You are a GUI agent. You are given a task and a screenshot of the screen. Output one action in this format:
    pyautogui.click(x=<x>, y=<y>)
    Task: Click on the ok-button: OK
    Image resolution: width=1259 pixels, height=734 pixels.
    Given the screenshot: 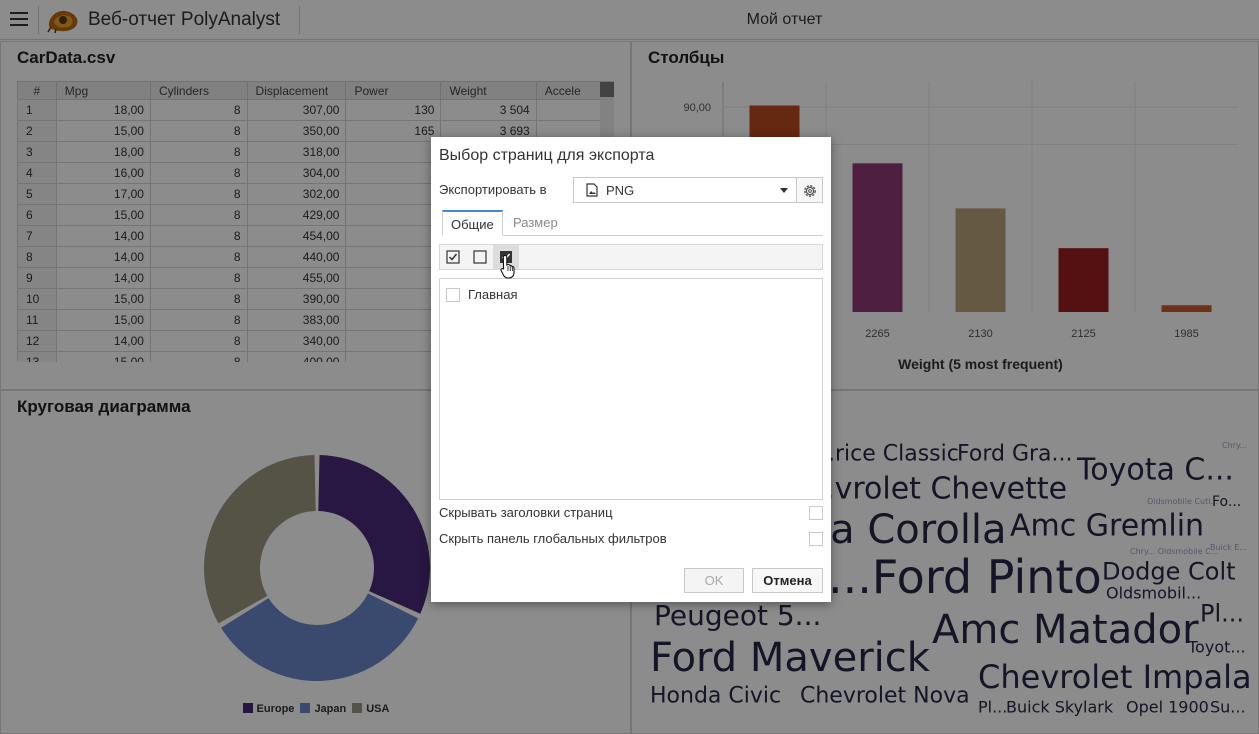 What is the action you would take?
    pyautogui.click(x=714, y=580)
    